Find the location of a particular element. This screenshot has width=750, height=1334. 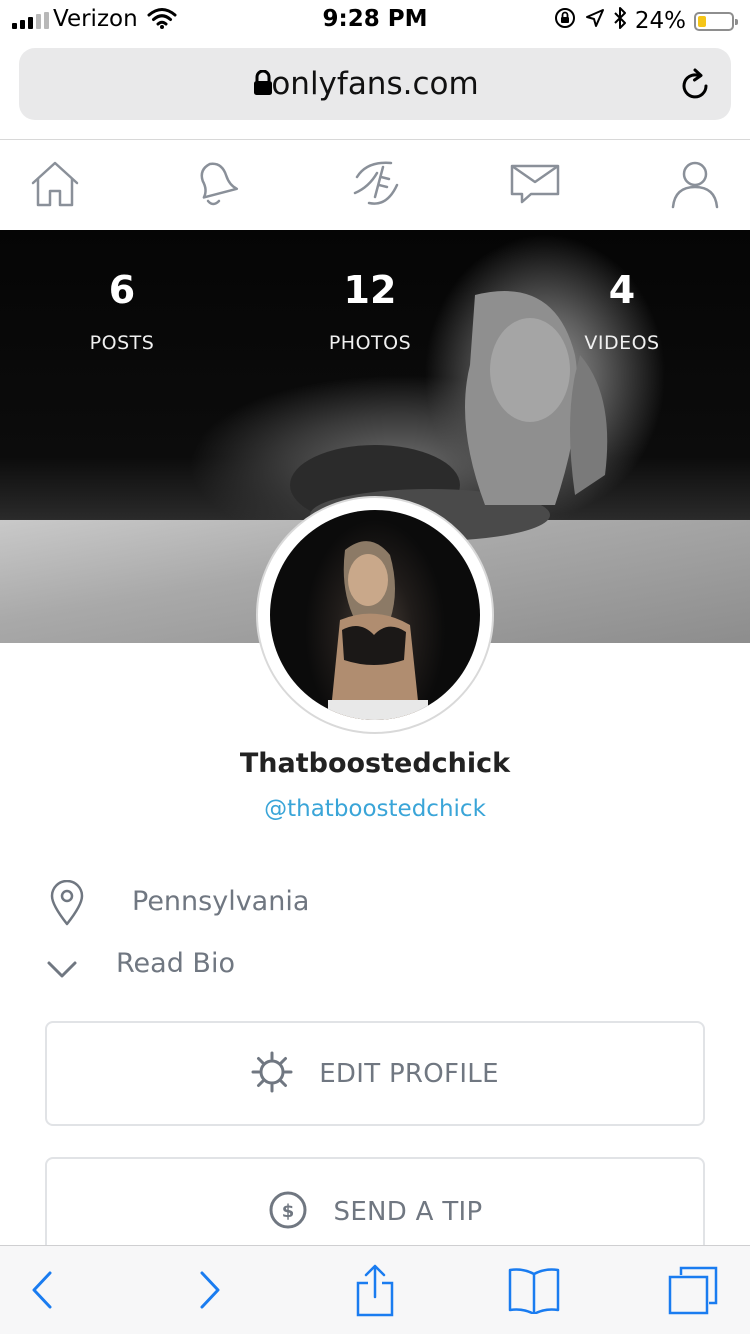

dollar-coin-icon: $ is located at coordinates (288, 1212).